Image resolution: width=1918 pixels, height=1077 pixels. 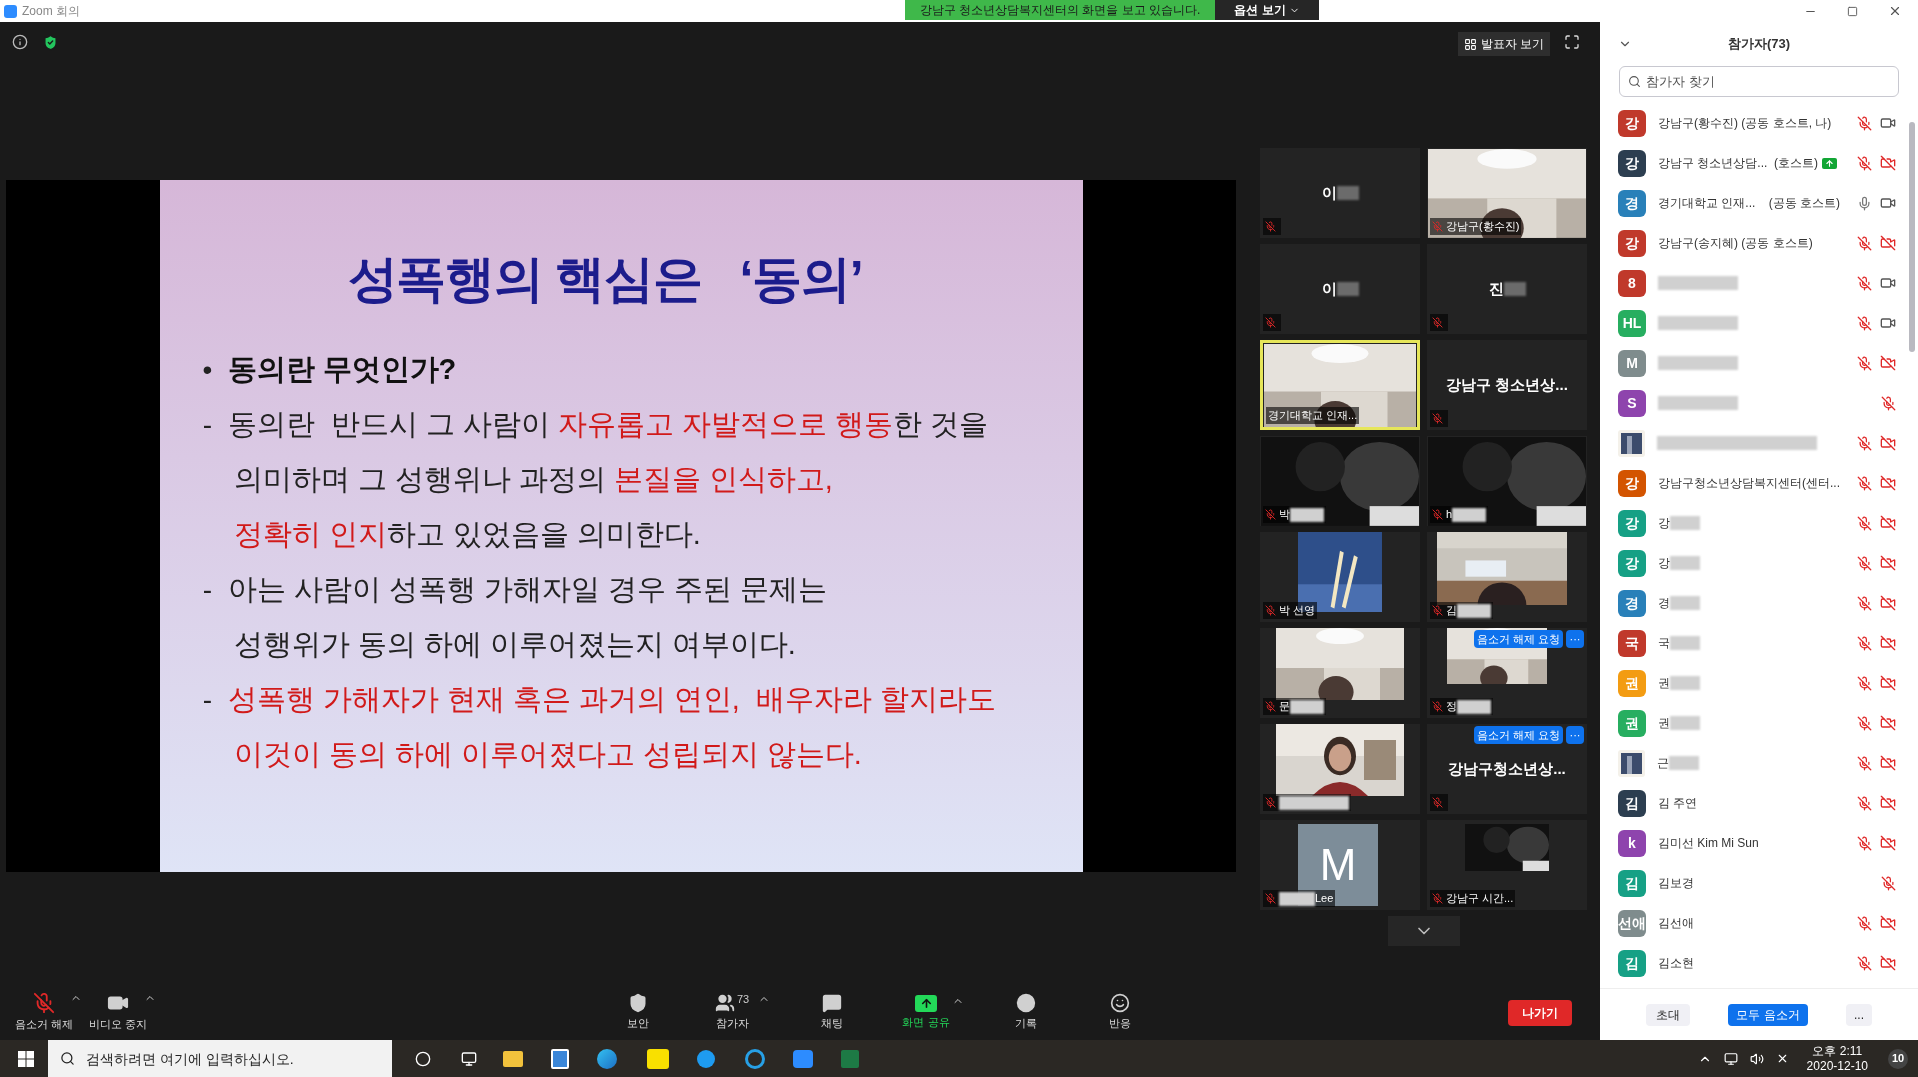 What do you see at coordinates (1572, 42) in the screenshot?
I see `fullscreen-icon` at bounding box center [1572, 42].